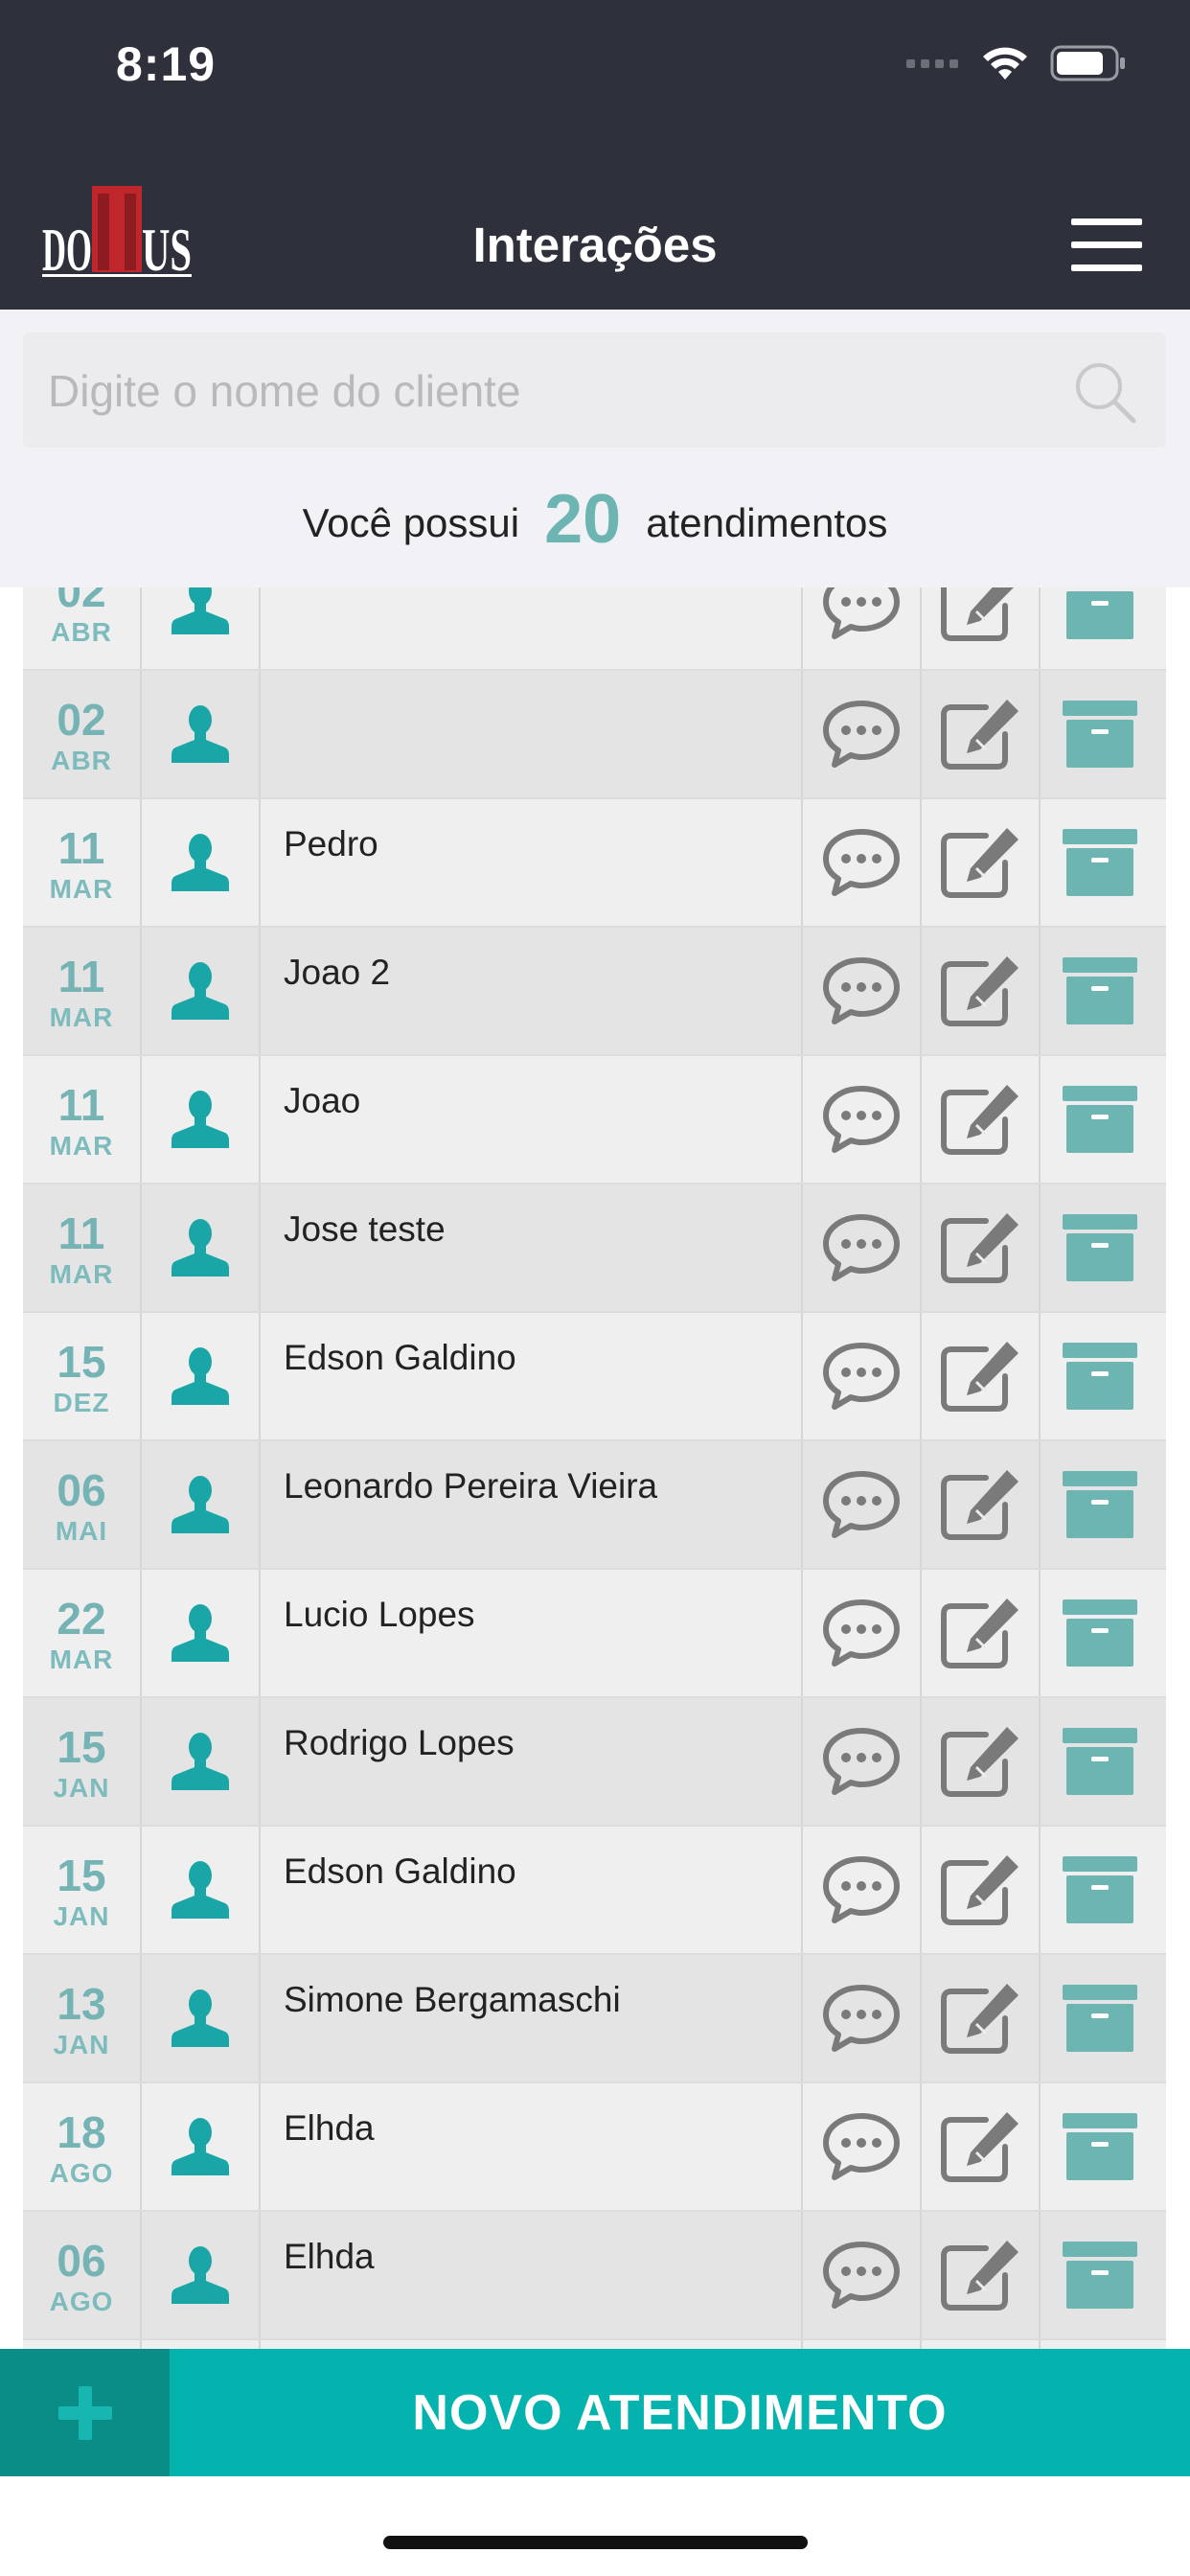 Image resolution: width=1190 pixels, height=2576 pixels. I want to click on hamburger-menu-button, so click(1106, 245).